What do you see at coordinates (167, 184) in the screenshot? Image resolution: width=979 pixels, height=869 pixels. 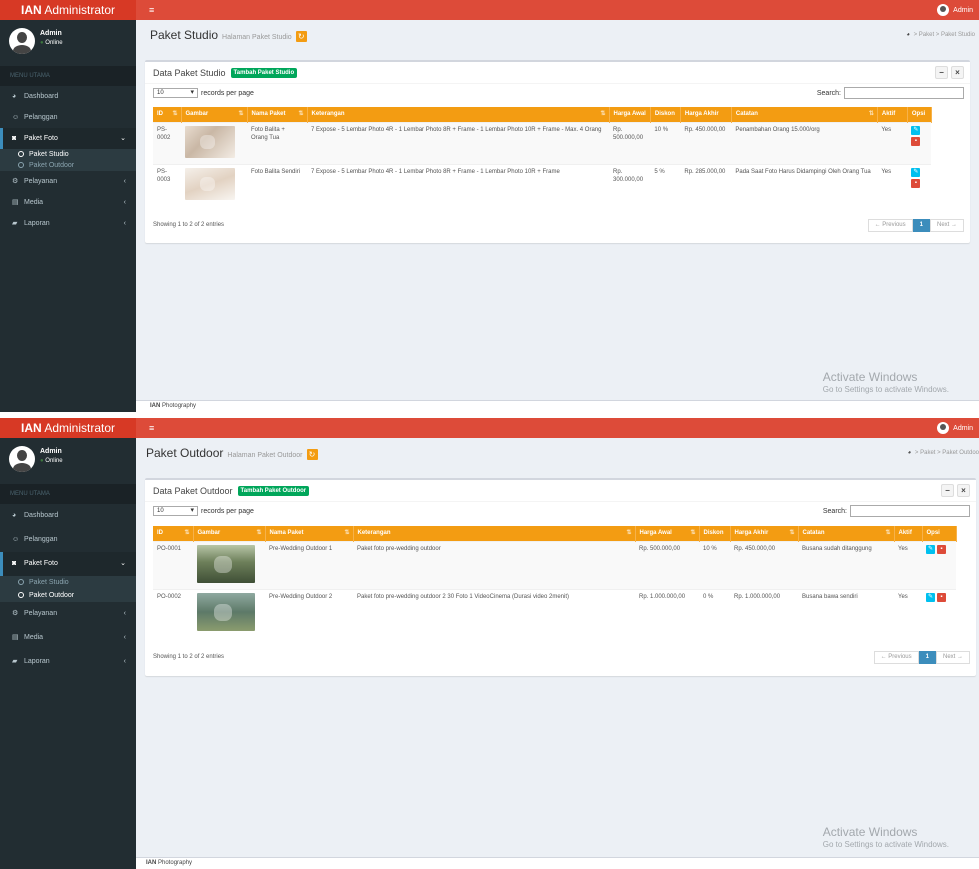 I see `cell-id: PS-0003` at bounding box center [167, 184].